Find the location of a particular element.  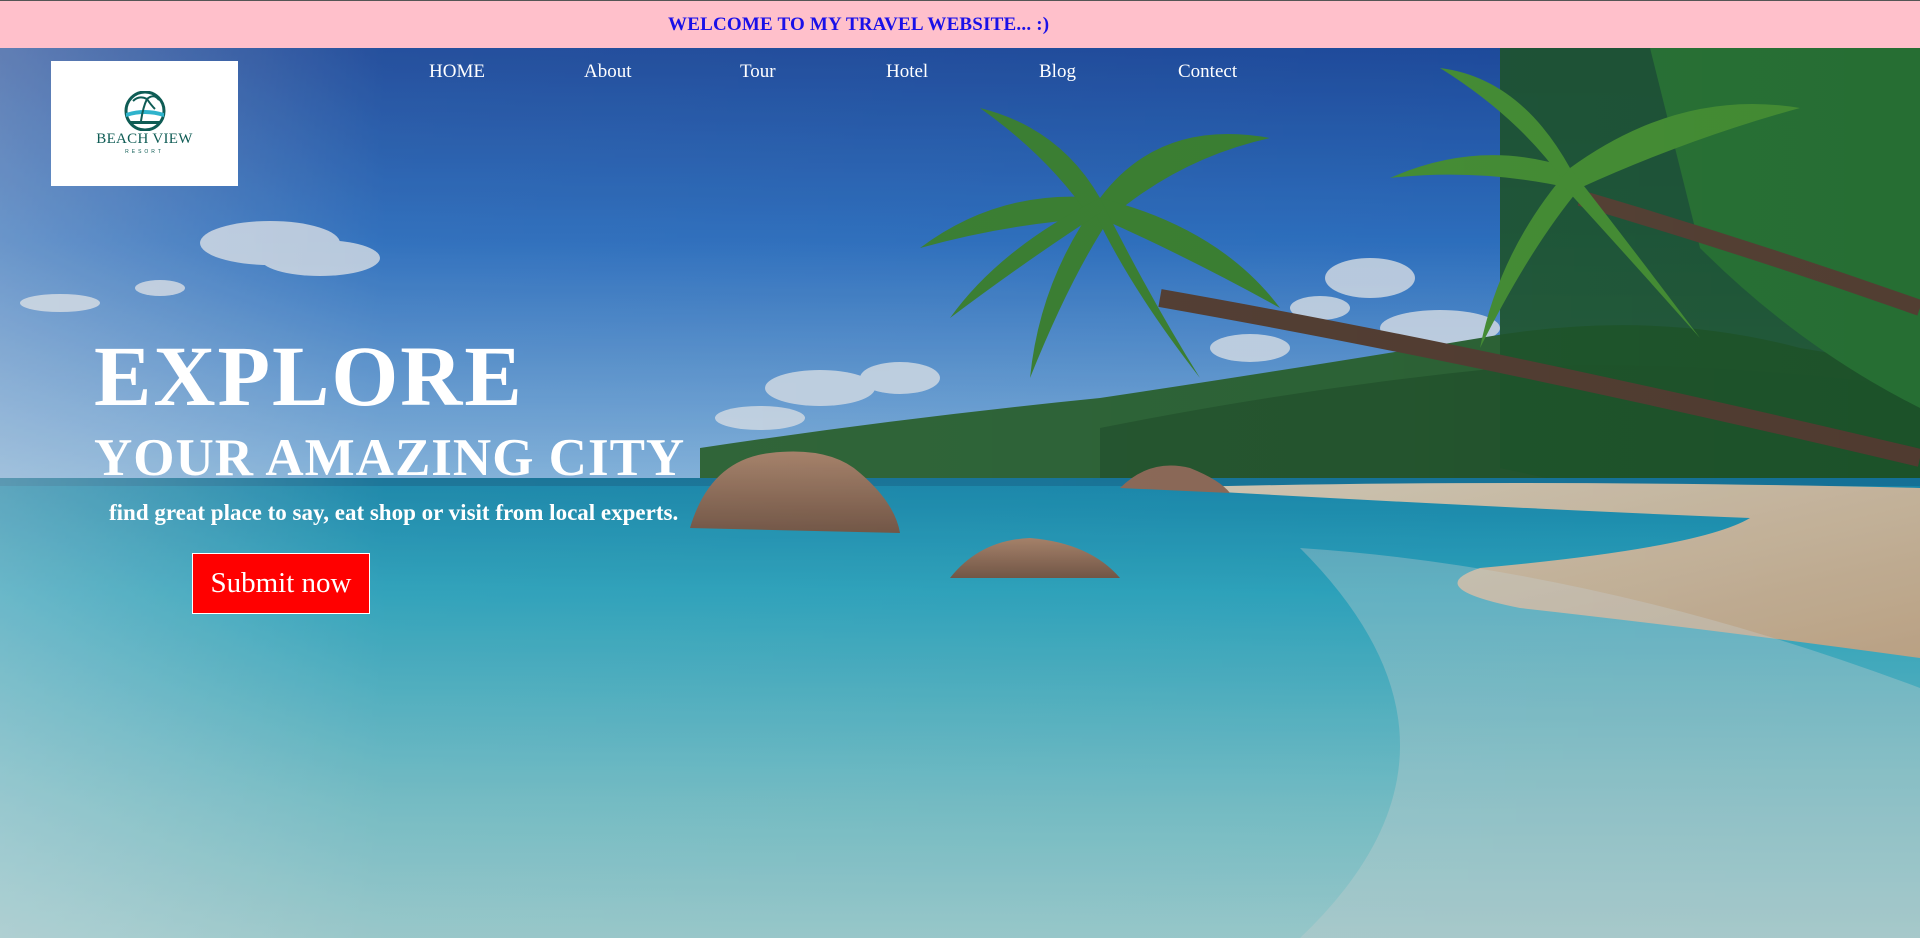

welcome-banner-text: WELCOME TO MY TRAVEL WEBSITE... :) is located at coordinates (859, 24).